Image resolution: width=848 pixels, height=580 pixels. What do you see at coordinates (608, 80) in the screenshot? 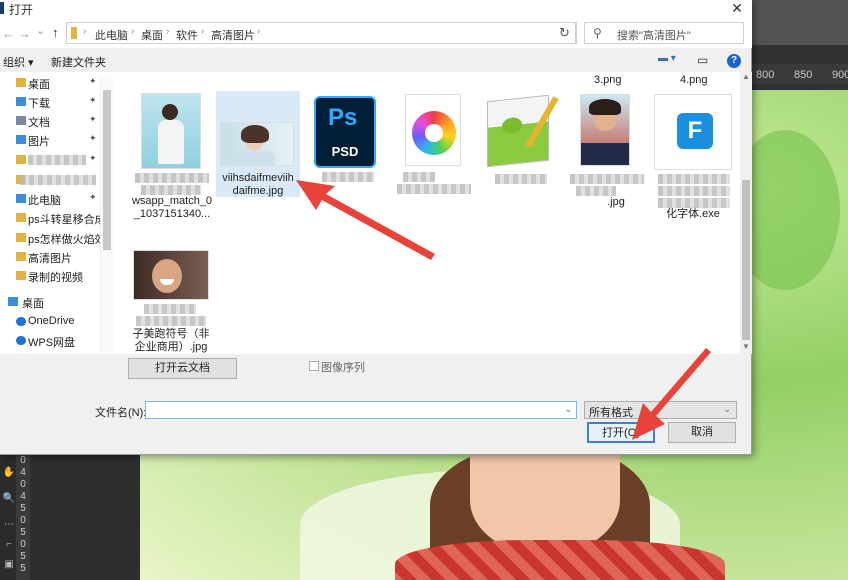
I see `file-label-3png: 3.png` at bounding box center [608, 80].